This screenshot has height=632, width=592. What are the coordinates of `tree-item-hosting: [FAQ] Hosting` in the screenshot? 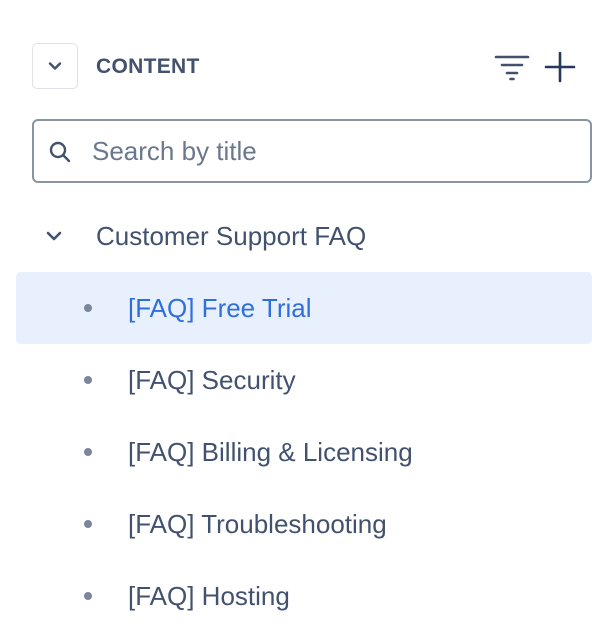 It's located at (304, 596).